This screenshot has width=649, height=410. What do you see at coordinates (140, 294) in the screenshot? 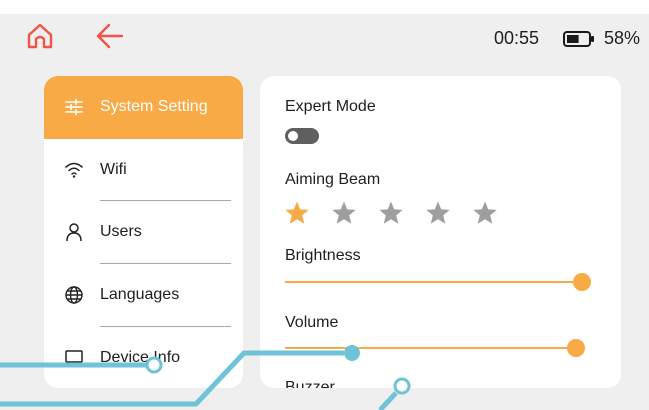
I see `sidebar-item-label: Languages` at bounding box center [140, 294].